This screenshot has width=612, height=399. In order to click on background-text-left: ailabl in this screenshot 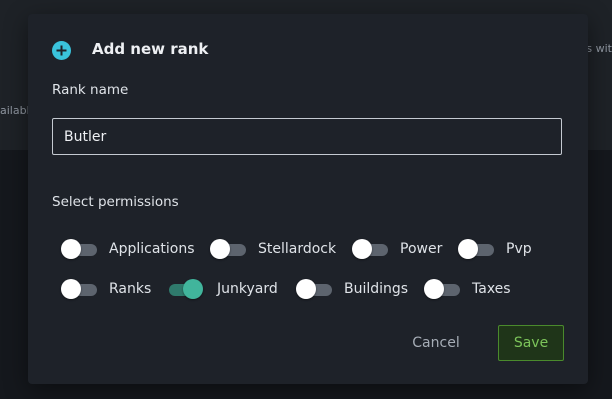, I will do `click(15, 110)`.